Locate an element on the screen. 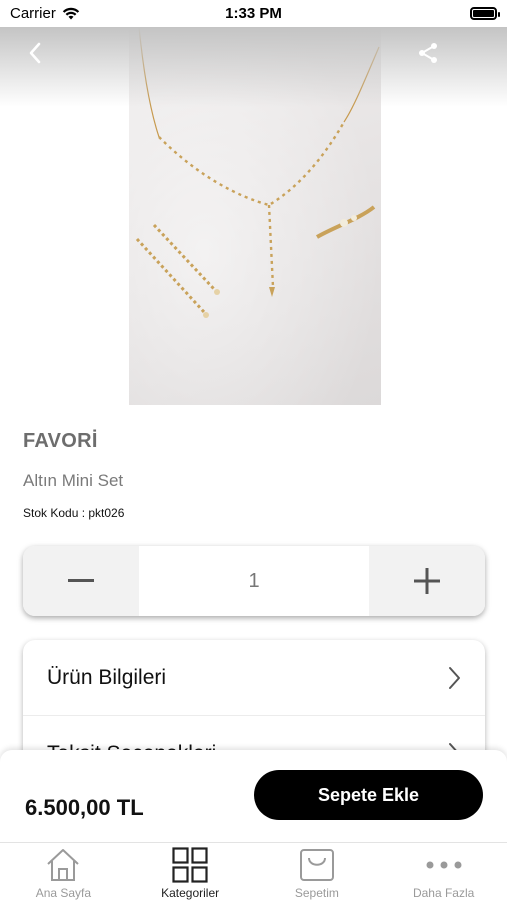 This screenshot has width=507, height=900. share-button is located at coordinates (428, 53).